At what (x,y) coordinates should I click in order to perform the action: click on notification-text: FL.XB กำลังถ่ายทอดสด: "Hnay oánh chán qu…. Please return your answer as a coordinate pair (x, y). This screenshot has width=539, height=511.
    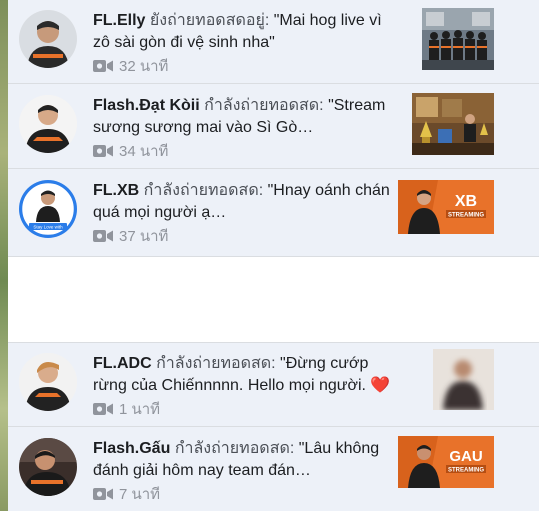
    Looking at the image, I should click on (243, 202).